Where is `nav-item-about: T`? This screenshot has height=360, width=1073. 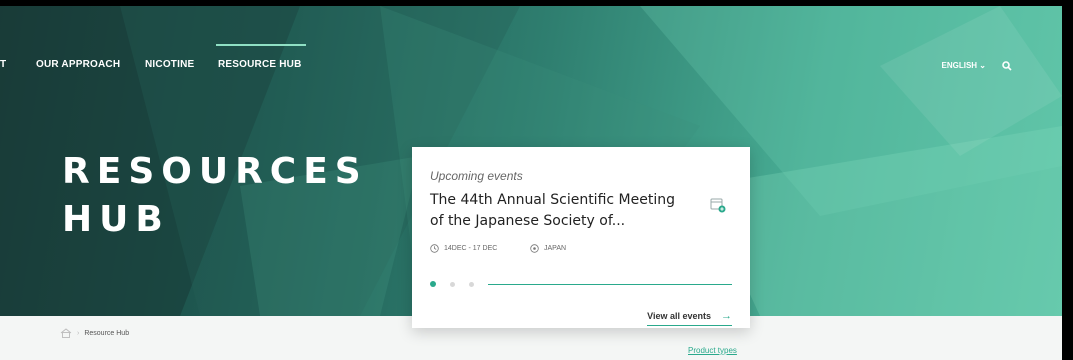 nav-item-about: T is located at coordinates (3, 64).